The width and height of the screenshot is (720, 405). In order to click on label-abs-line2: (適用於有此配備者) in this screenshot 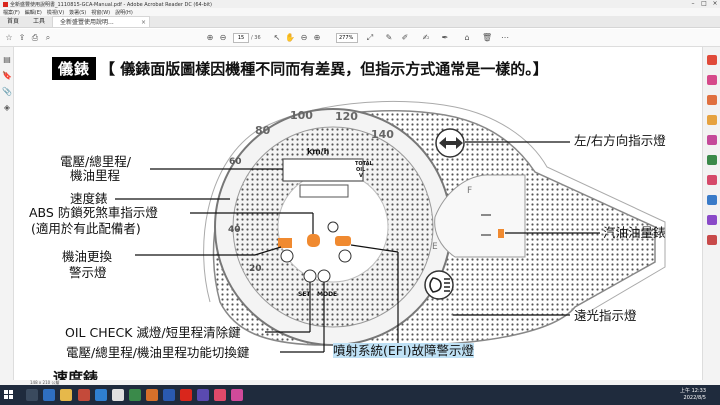, I will do `click(86, 228)`.